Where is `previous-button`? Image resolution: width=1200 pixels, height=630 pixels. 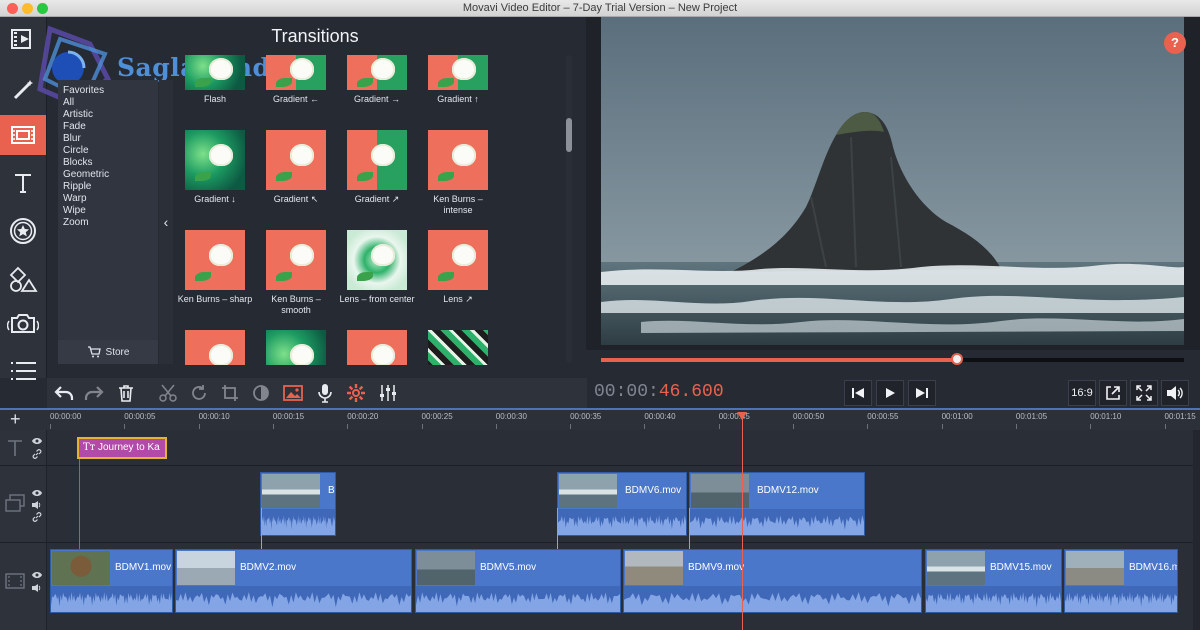
previous-button is located at coordinates (858, 393).